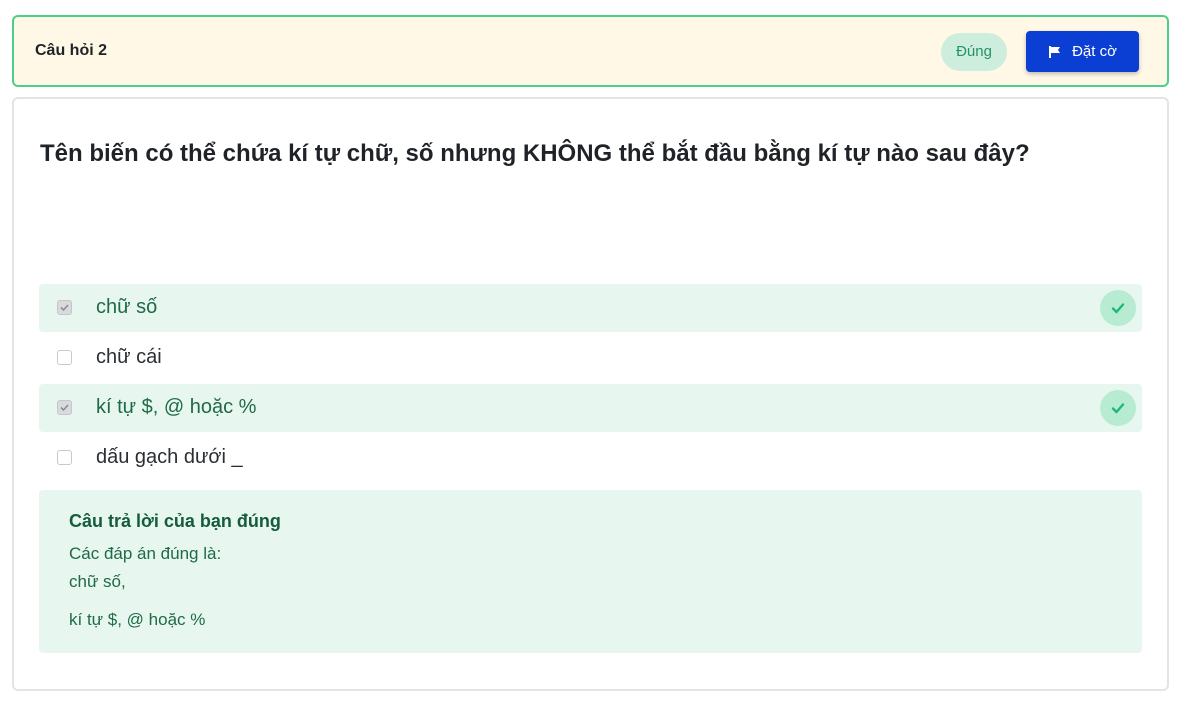 This screenshot has width=1185, height=713. I want to click on option-label: dấu gạch dưới _, so click(169, 457).